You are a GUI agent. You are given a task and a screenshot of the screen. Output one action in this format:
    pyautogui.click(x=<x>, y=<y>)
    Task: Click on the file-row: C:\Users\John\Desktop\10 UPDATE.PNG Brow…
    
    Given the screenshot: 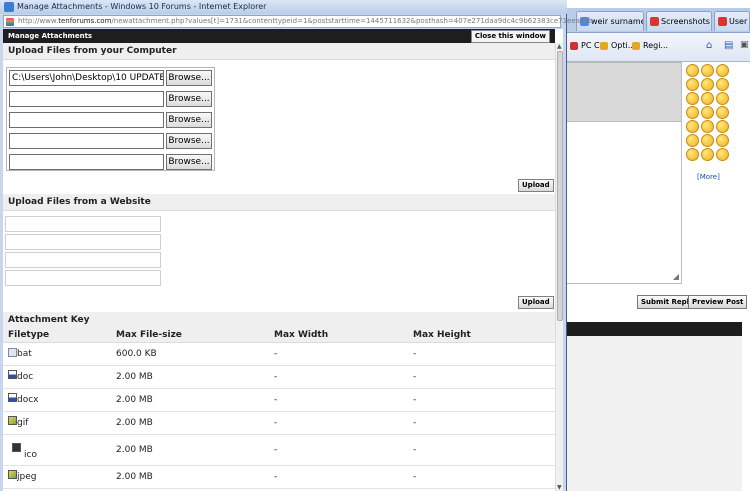 What is the action you would take?
    pyautogui.click(x=110, y=78)
    